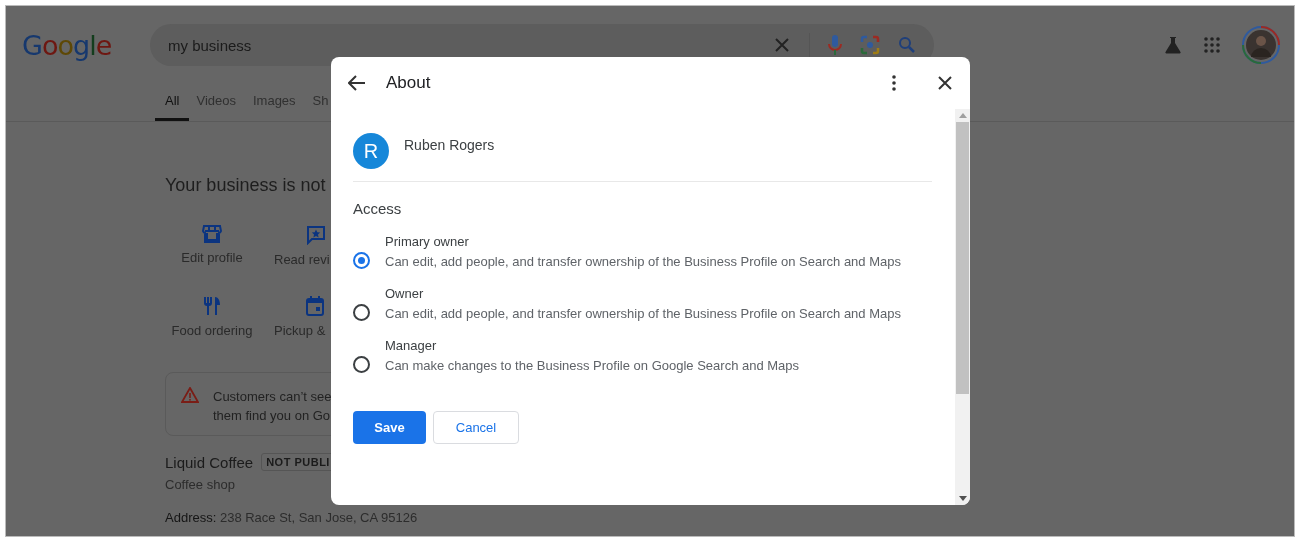 This screenshot has height=542, width=1300. I want to click on action-label: Edit profile, so click(212, 257).